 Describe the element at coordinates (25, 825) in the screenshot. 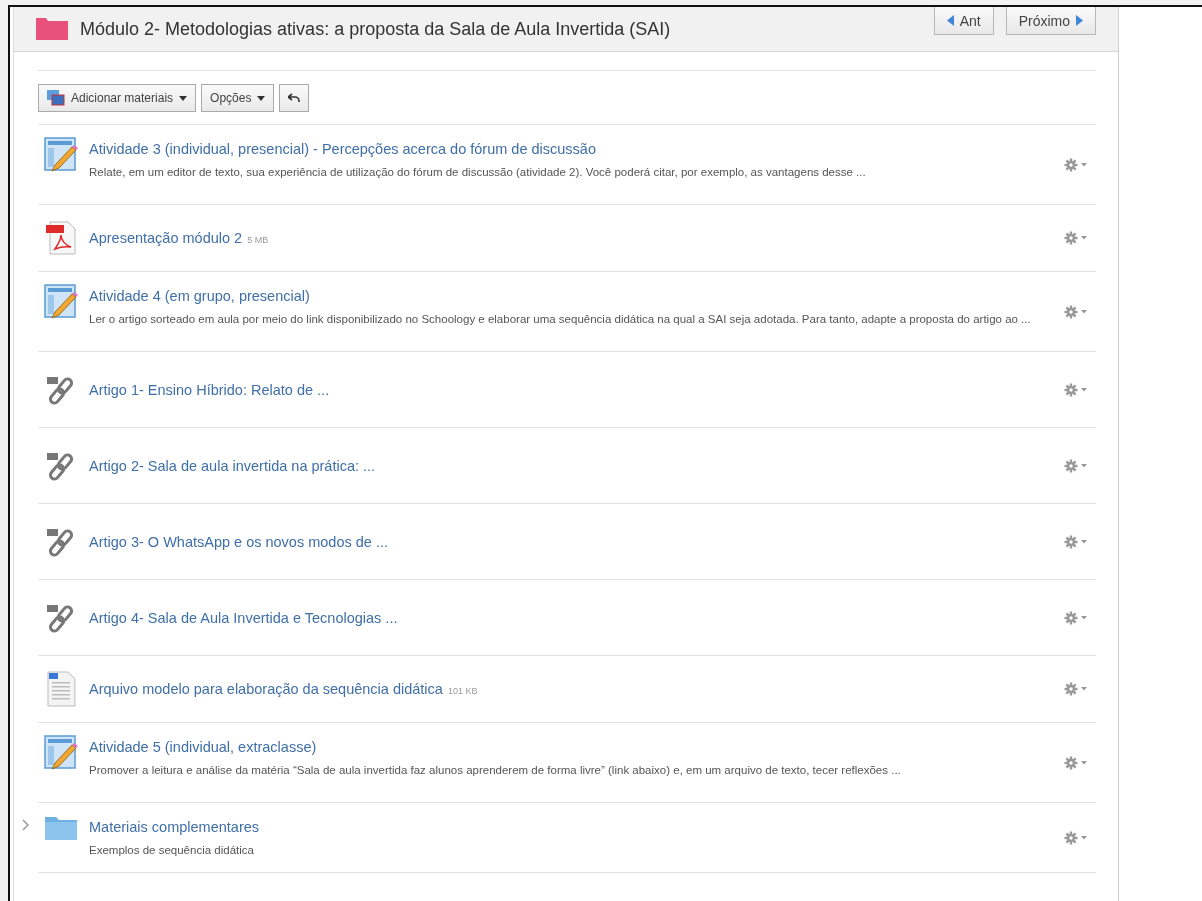

I see `expand-chevron-icon` at that location.